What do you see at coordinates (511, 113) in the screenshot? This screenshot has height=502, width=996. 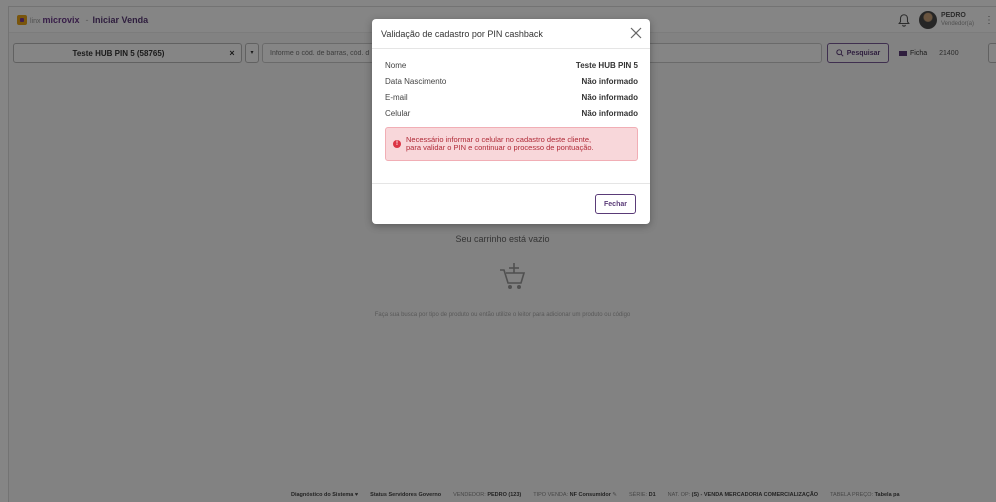 I see `field-row-celular: Celular Não informado` at bounding box center [511, 113].